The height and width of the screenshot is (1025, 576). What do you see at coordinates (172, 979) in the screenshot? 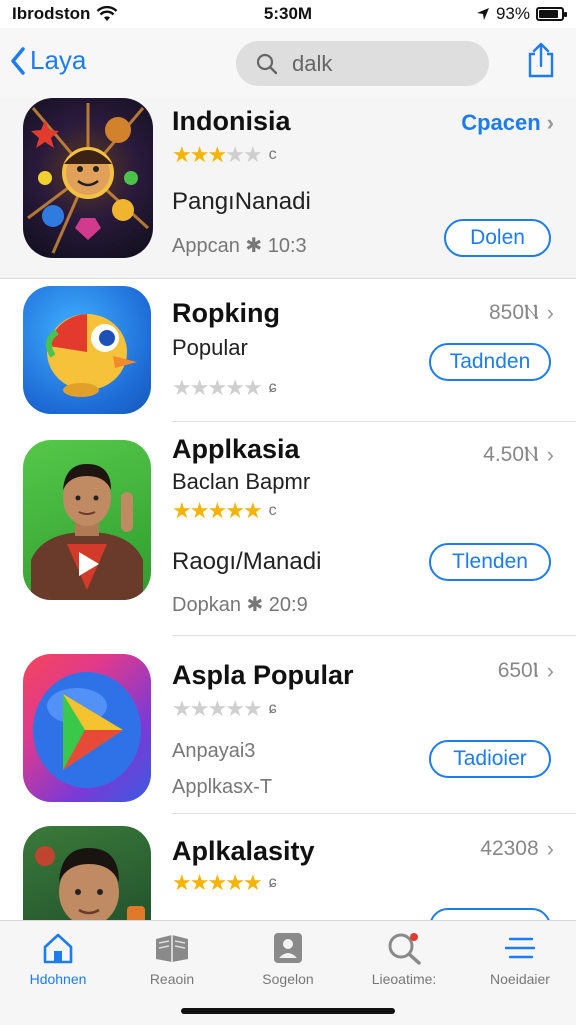
I see `tab-label: Reaoin` at bounding box center [172, 979].